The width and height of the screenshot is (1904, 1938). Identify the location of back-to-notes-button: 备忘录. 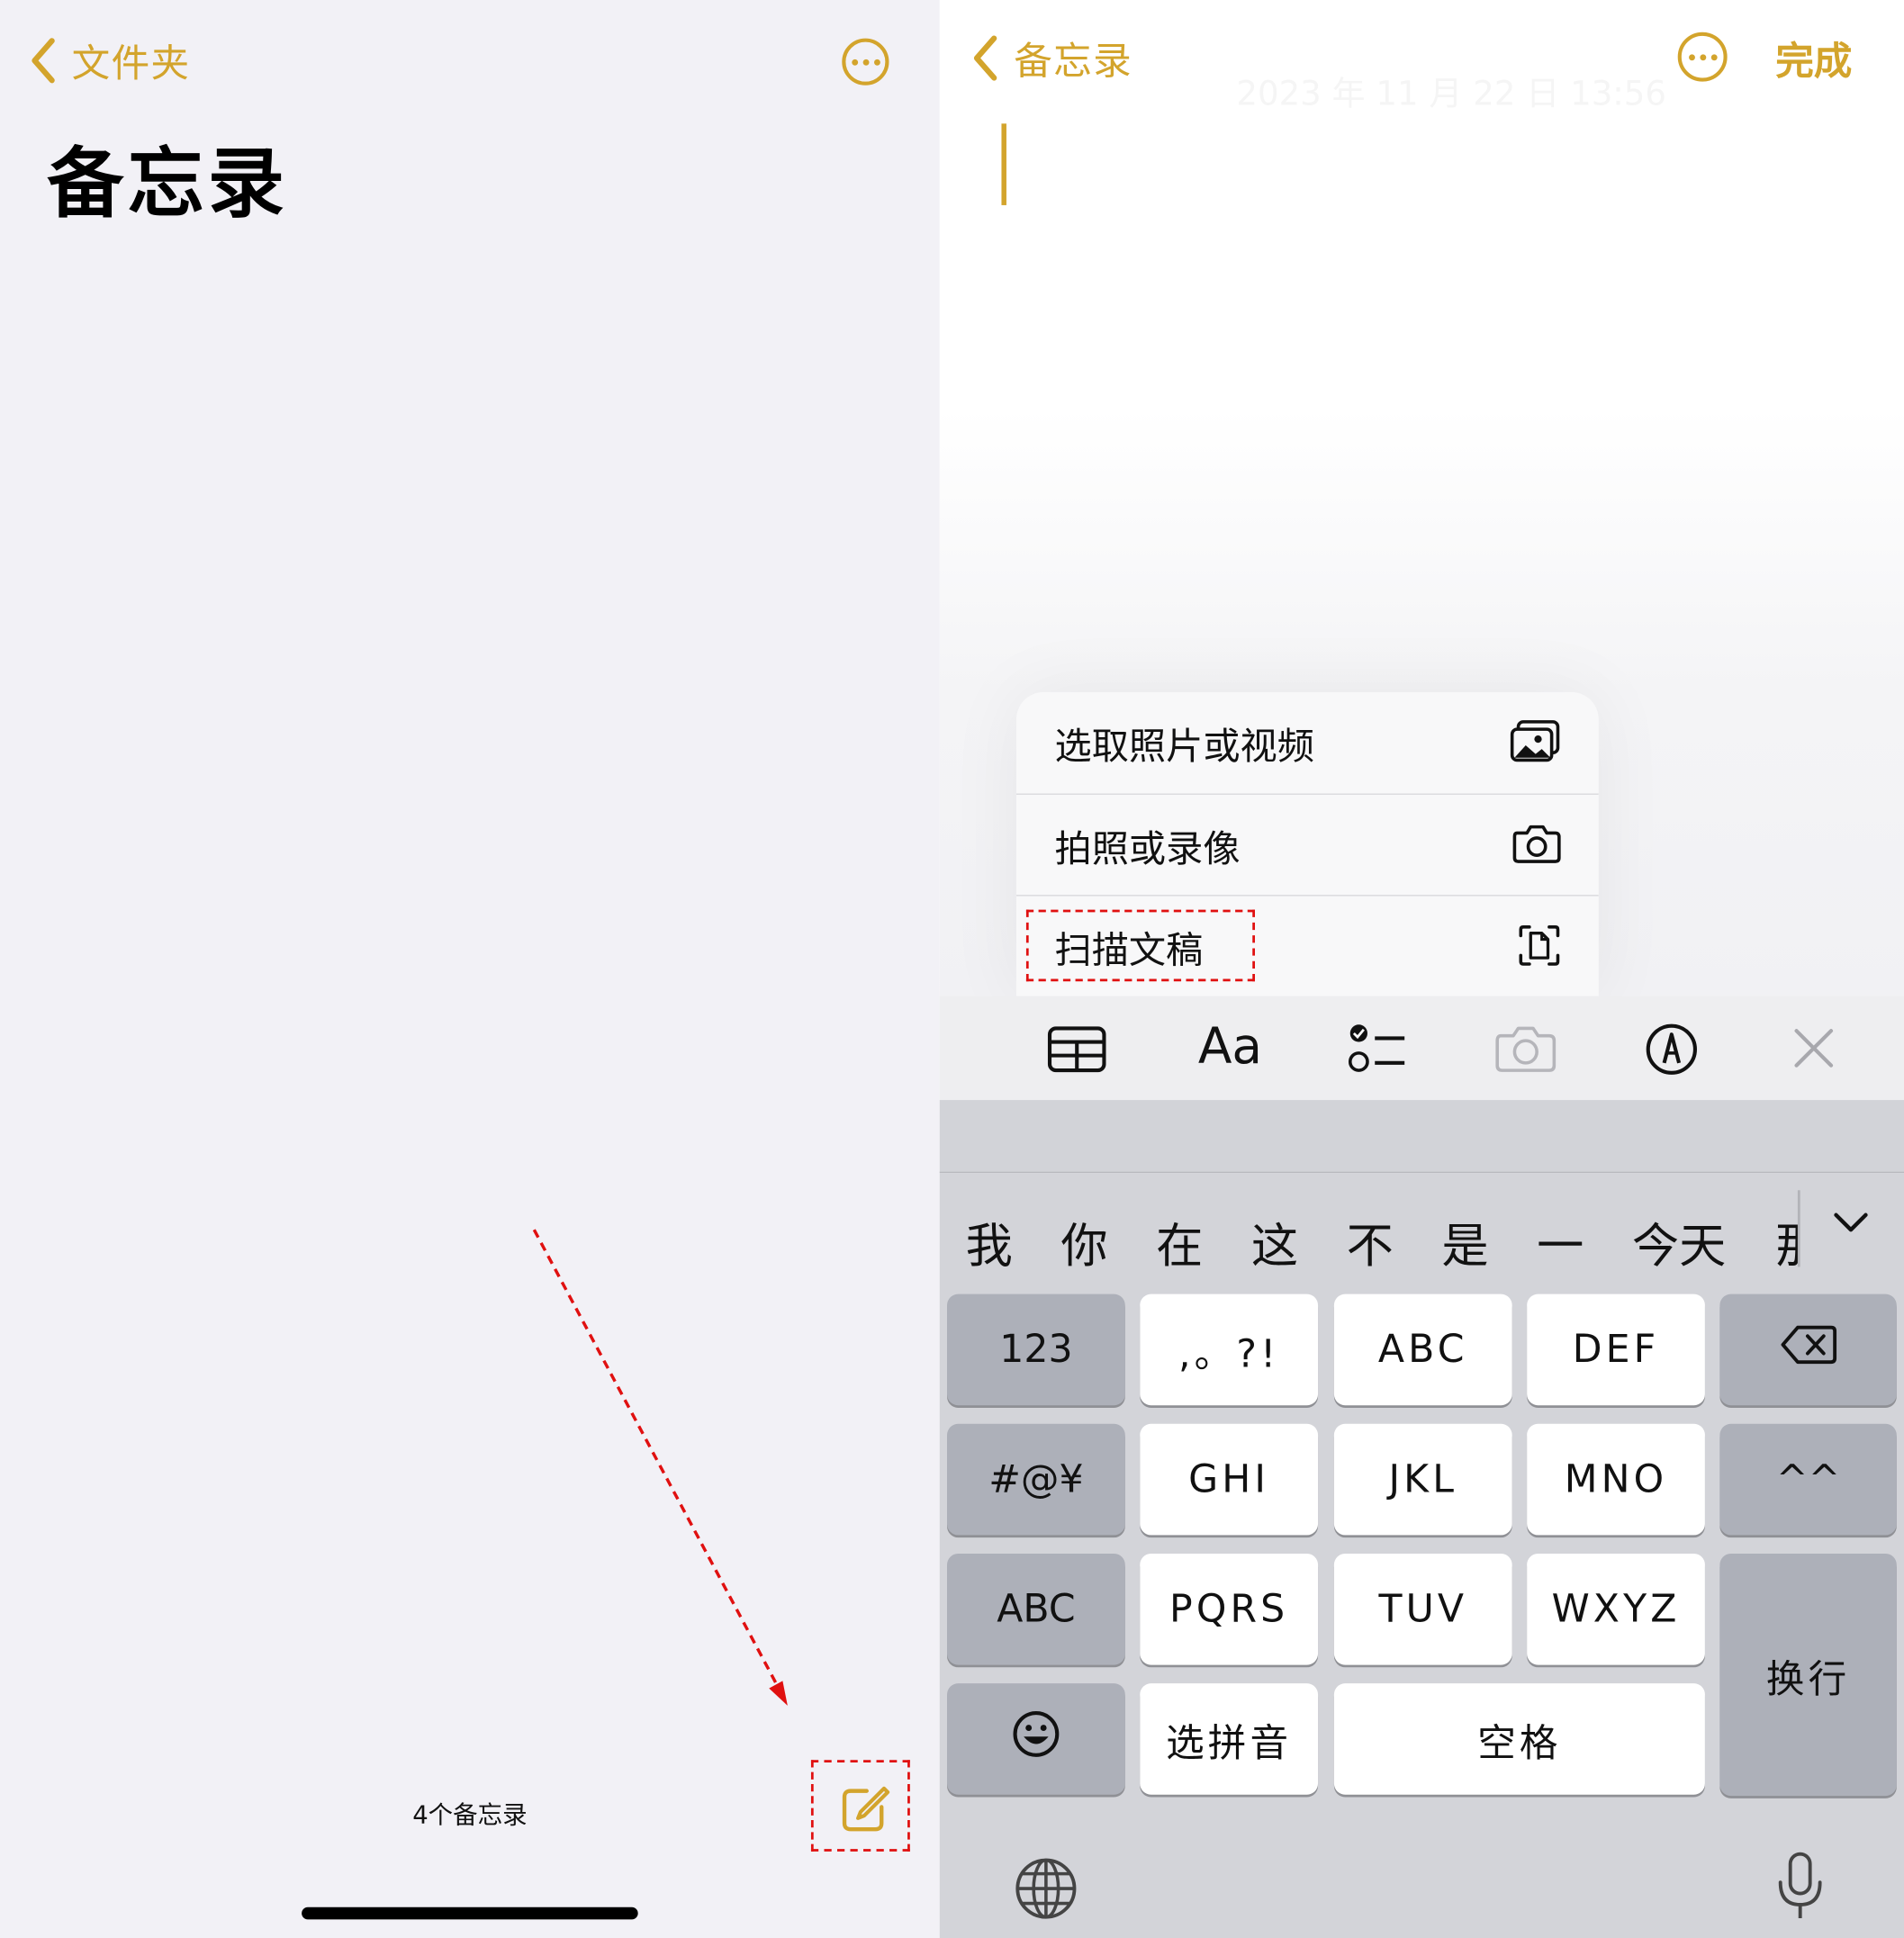
(1051, 58).